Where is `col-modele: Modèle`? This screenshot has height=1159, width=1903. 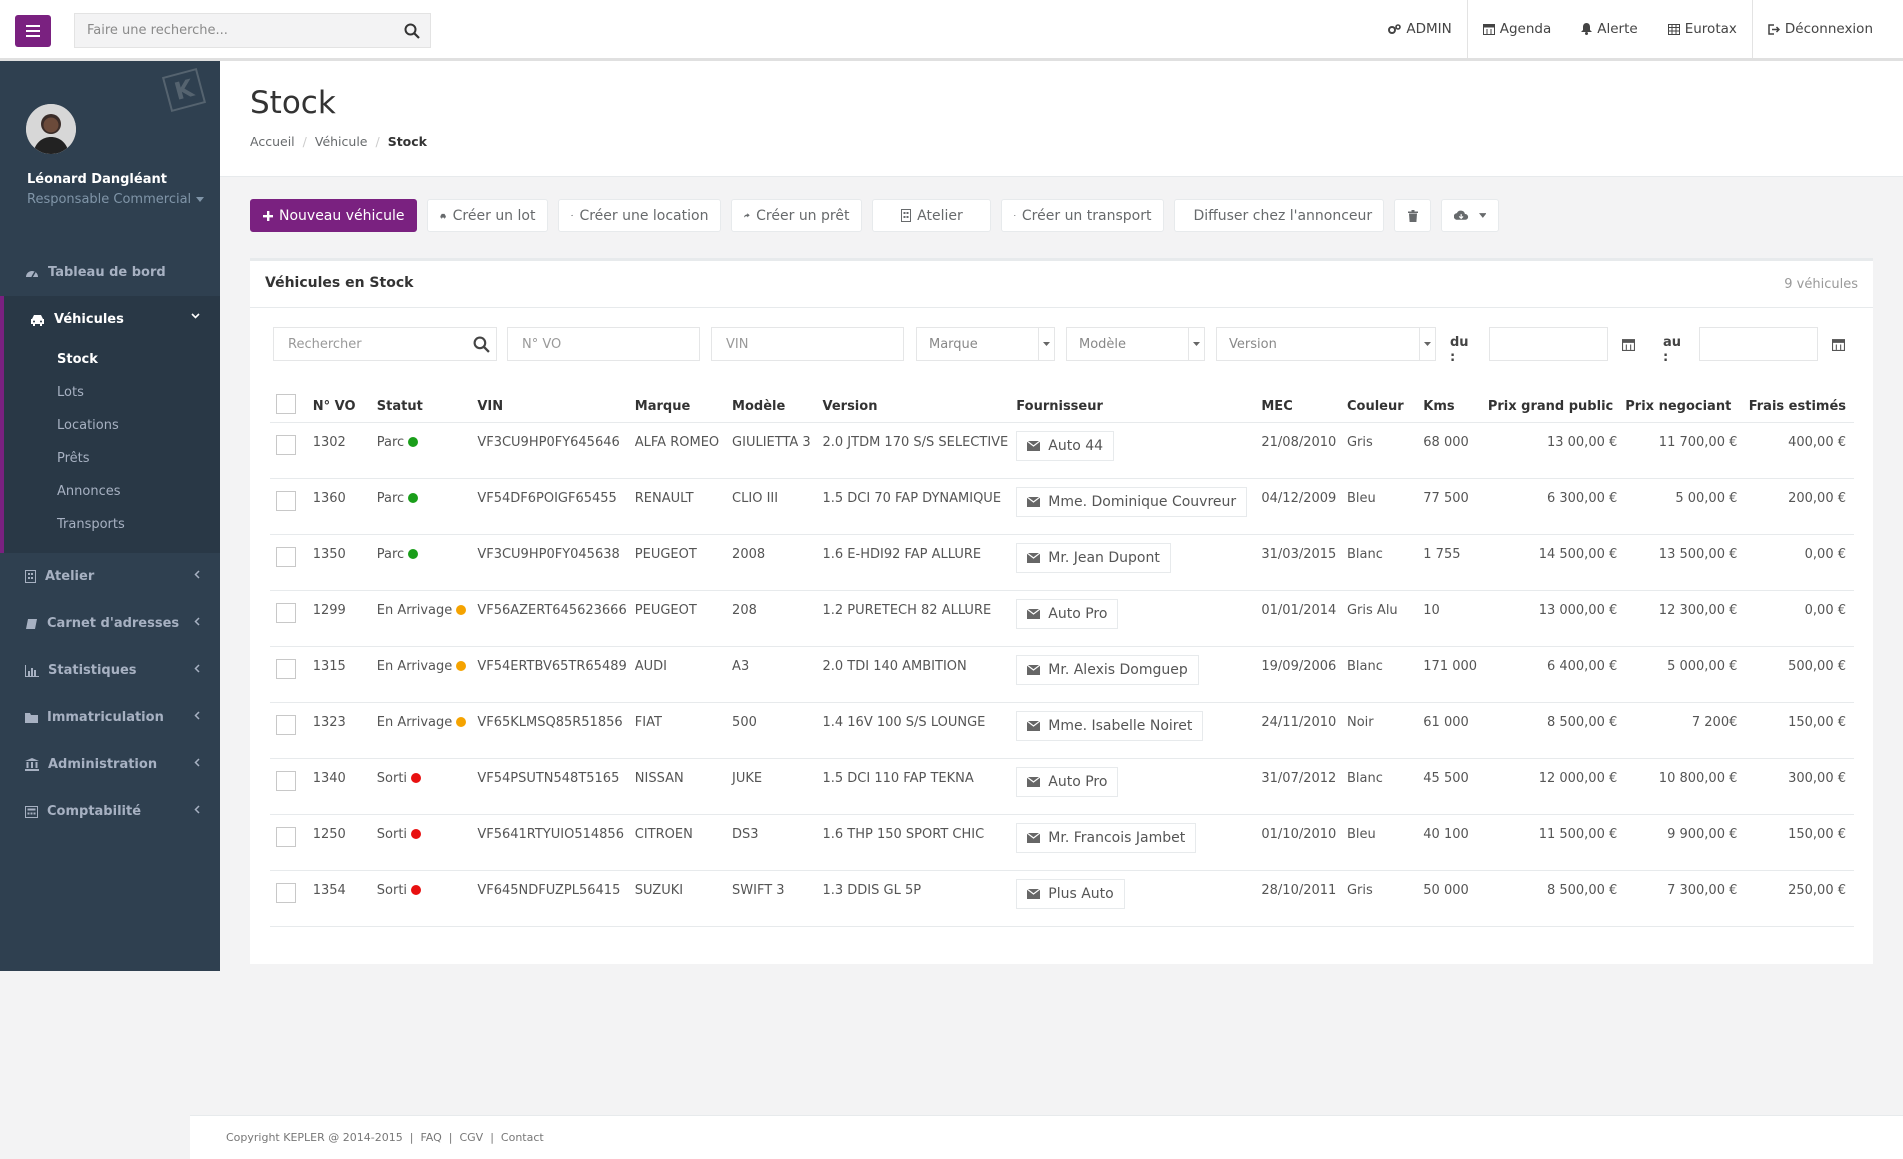
col-modele: Modèle is located at coordinates (773, 407).